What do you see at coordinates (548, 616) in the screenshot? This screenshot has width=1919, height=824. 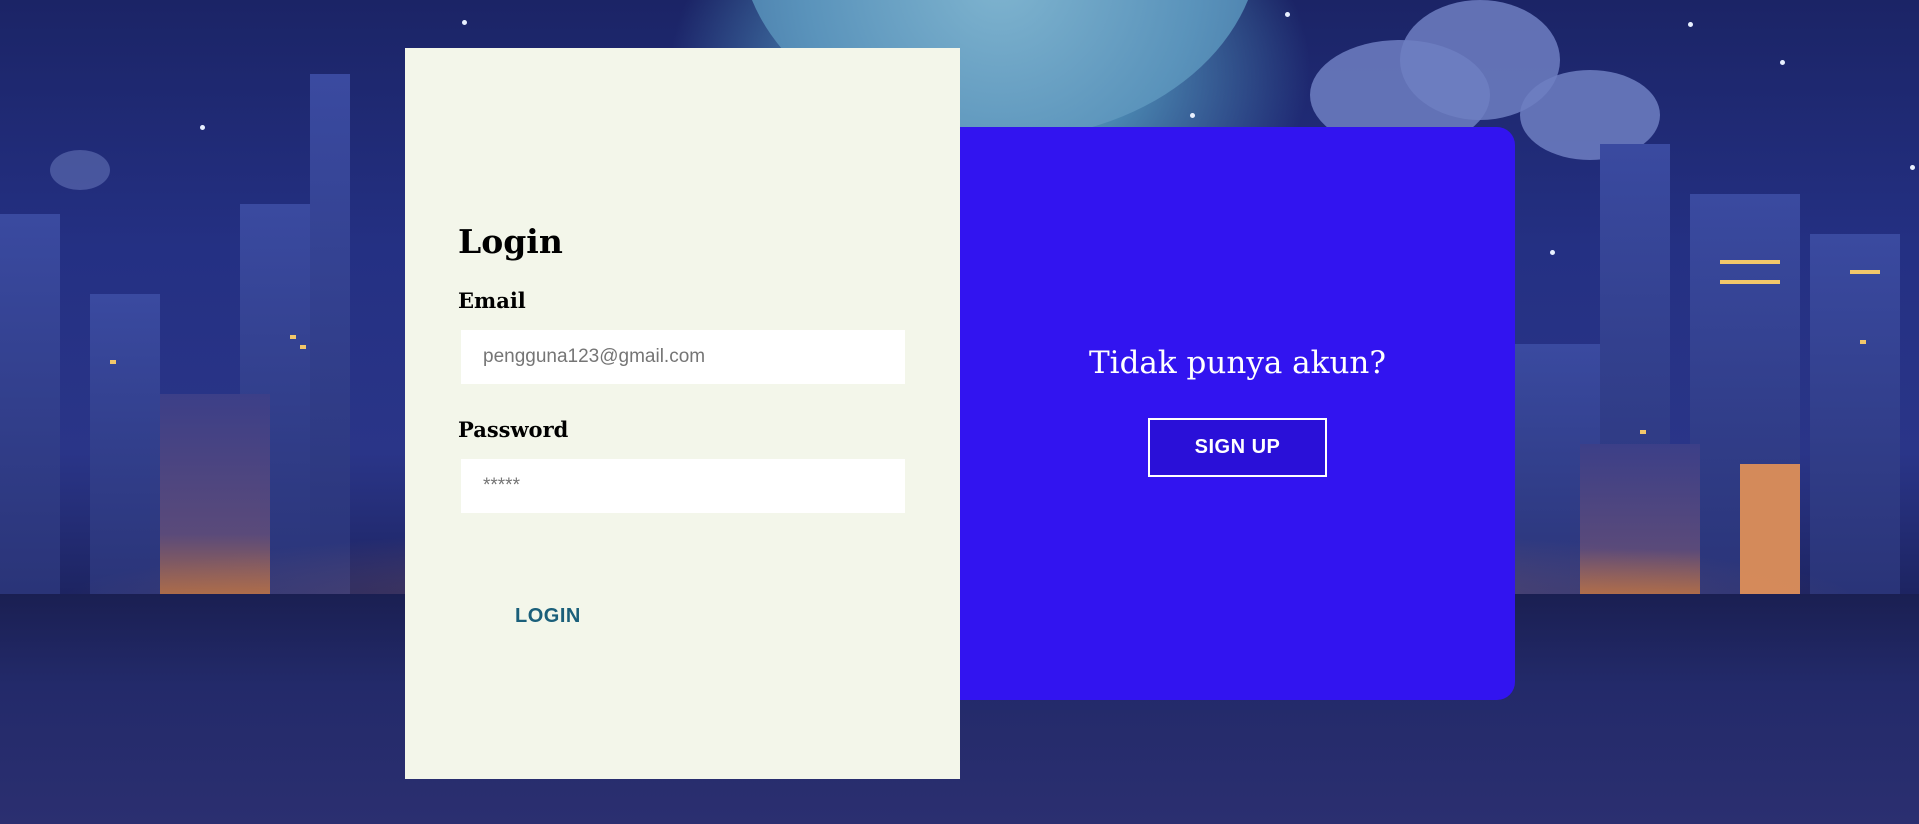 I see `login-button: LOGIN` at bounding box center [548, 616].